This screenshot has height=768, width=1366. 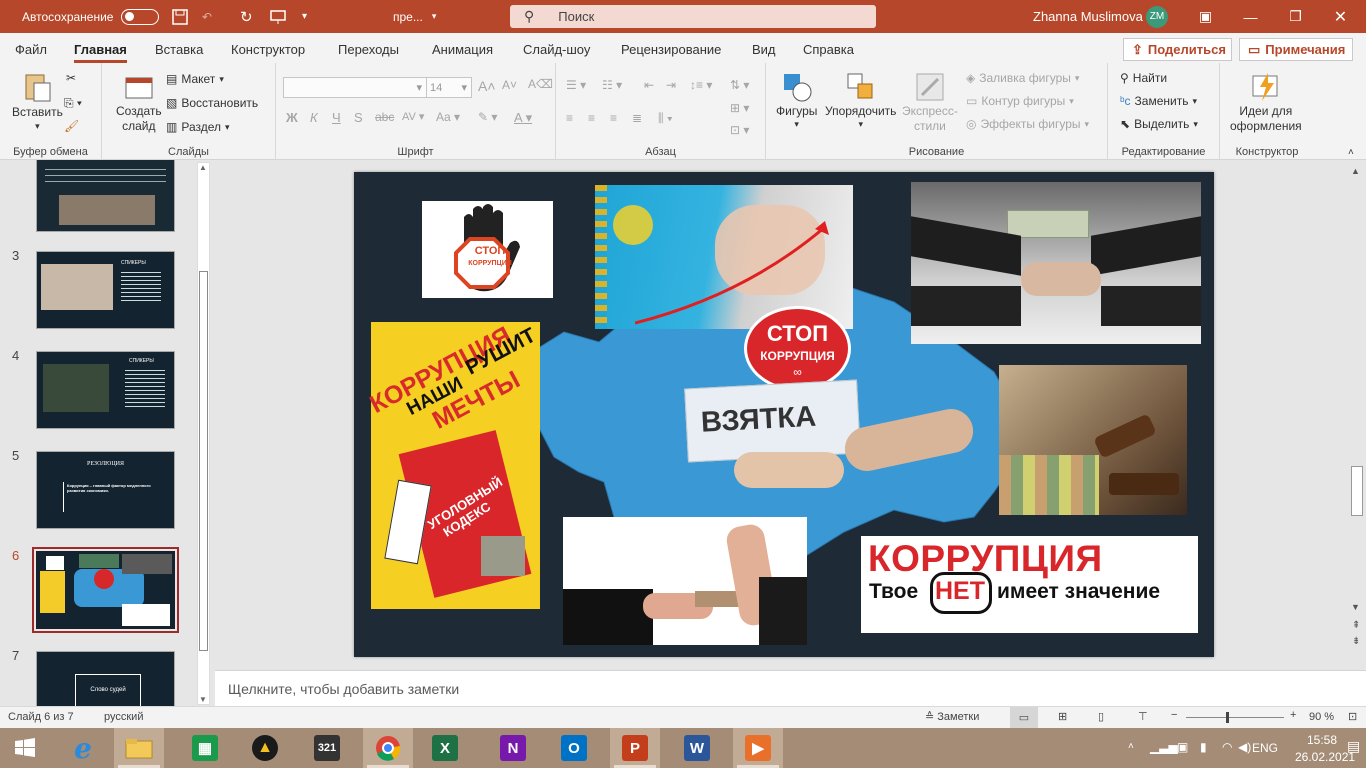 What do you see at coordinates (327, 748) in the screenshot?
I see `media-player-icon: 321` at bounding box center [327, 748].